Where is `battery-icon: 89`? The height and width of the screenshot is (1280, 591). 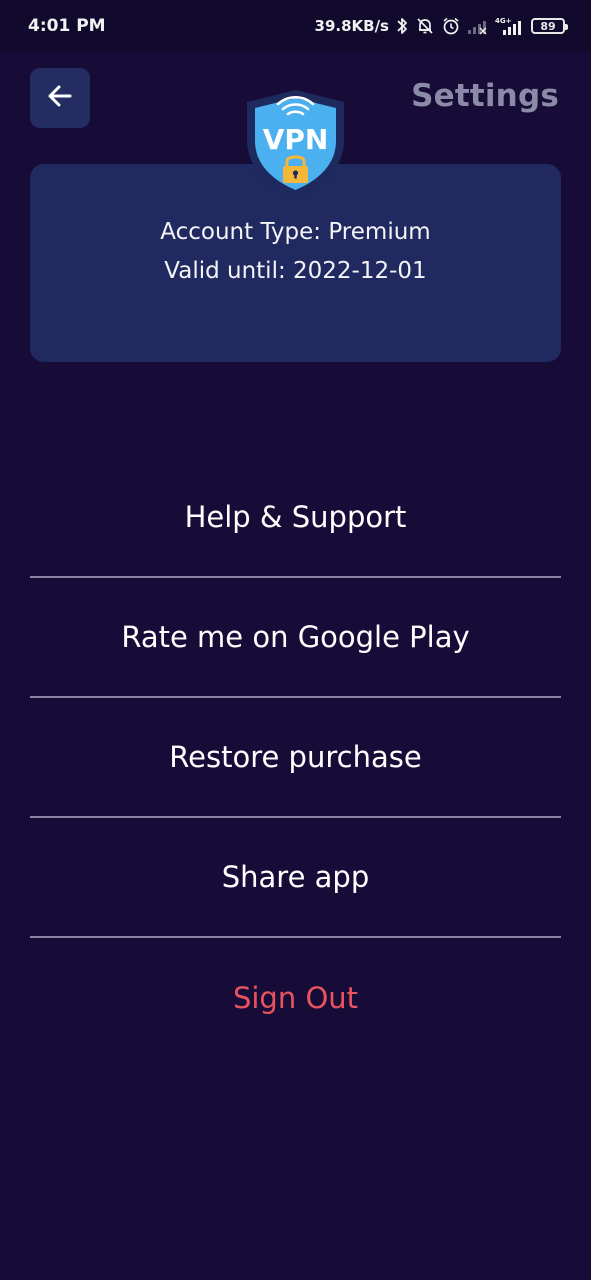
battery-icon: 89 is located at coordinates (549, 26).